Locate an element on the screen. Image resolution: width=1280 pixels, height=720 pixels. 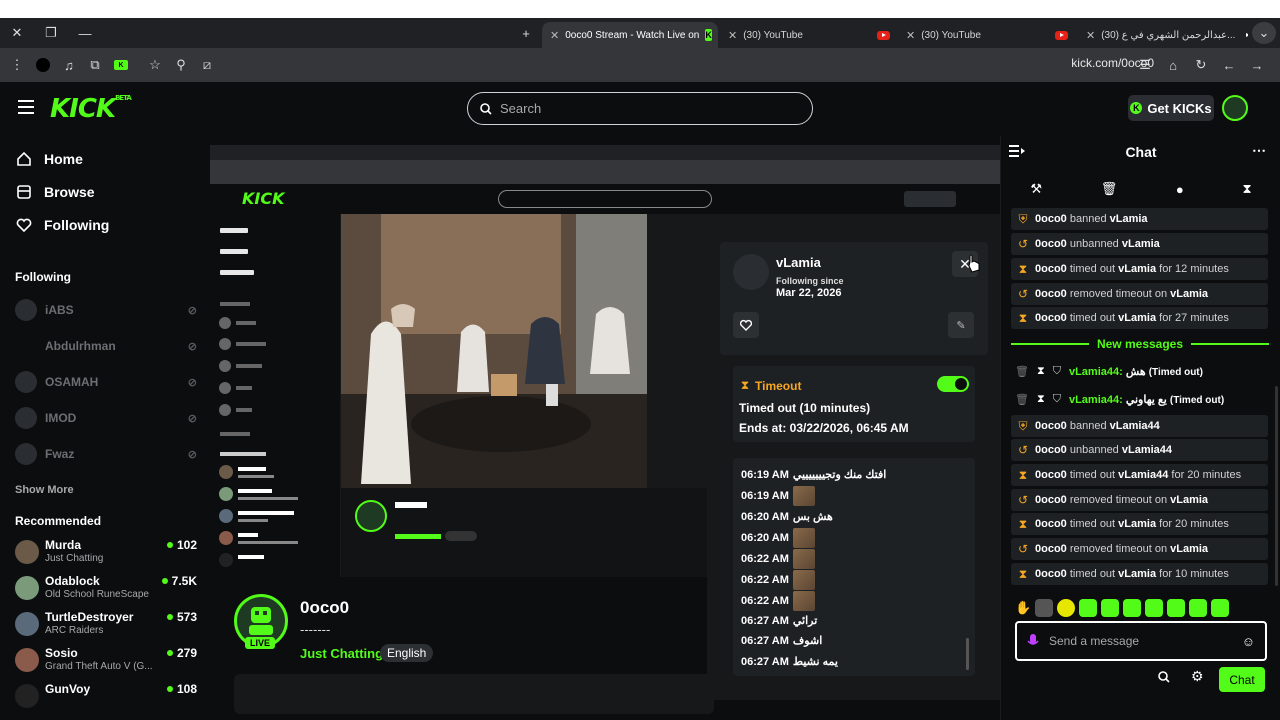
home-browser-icon: ⌂ is located at coordinates (1173, 65).